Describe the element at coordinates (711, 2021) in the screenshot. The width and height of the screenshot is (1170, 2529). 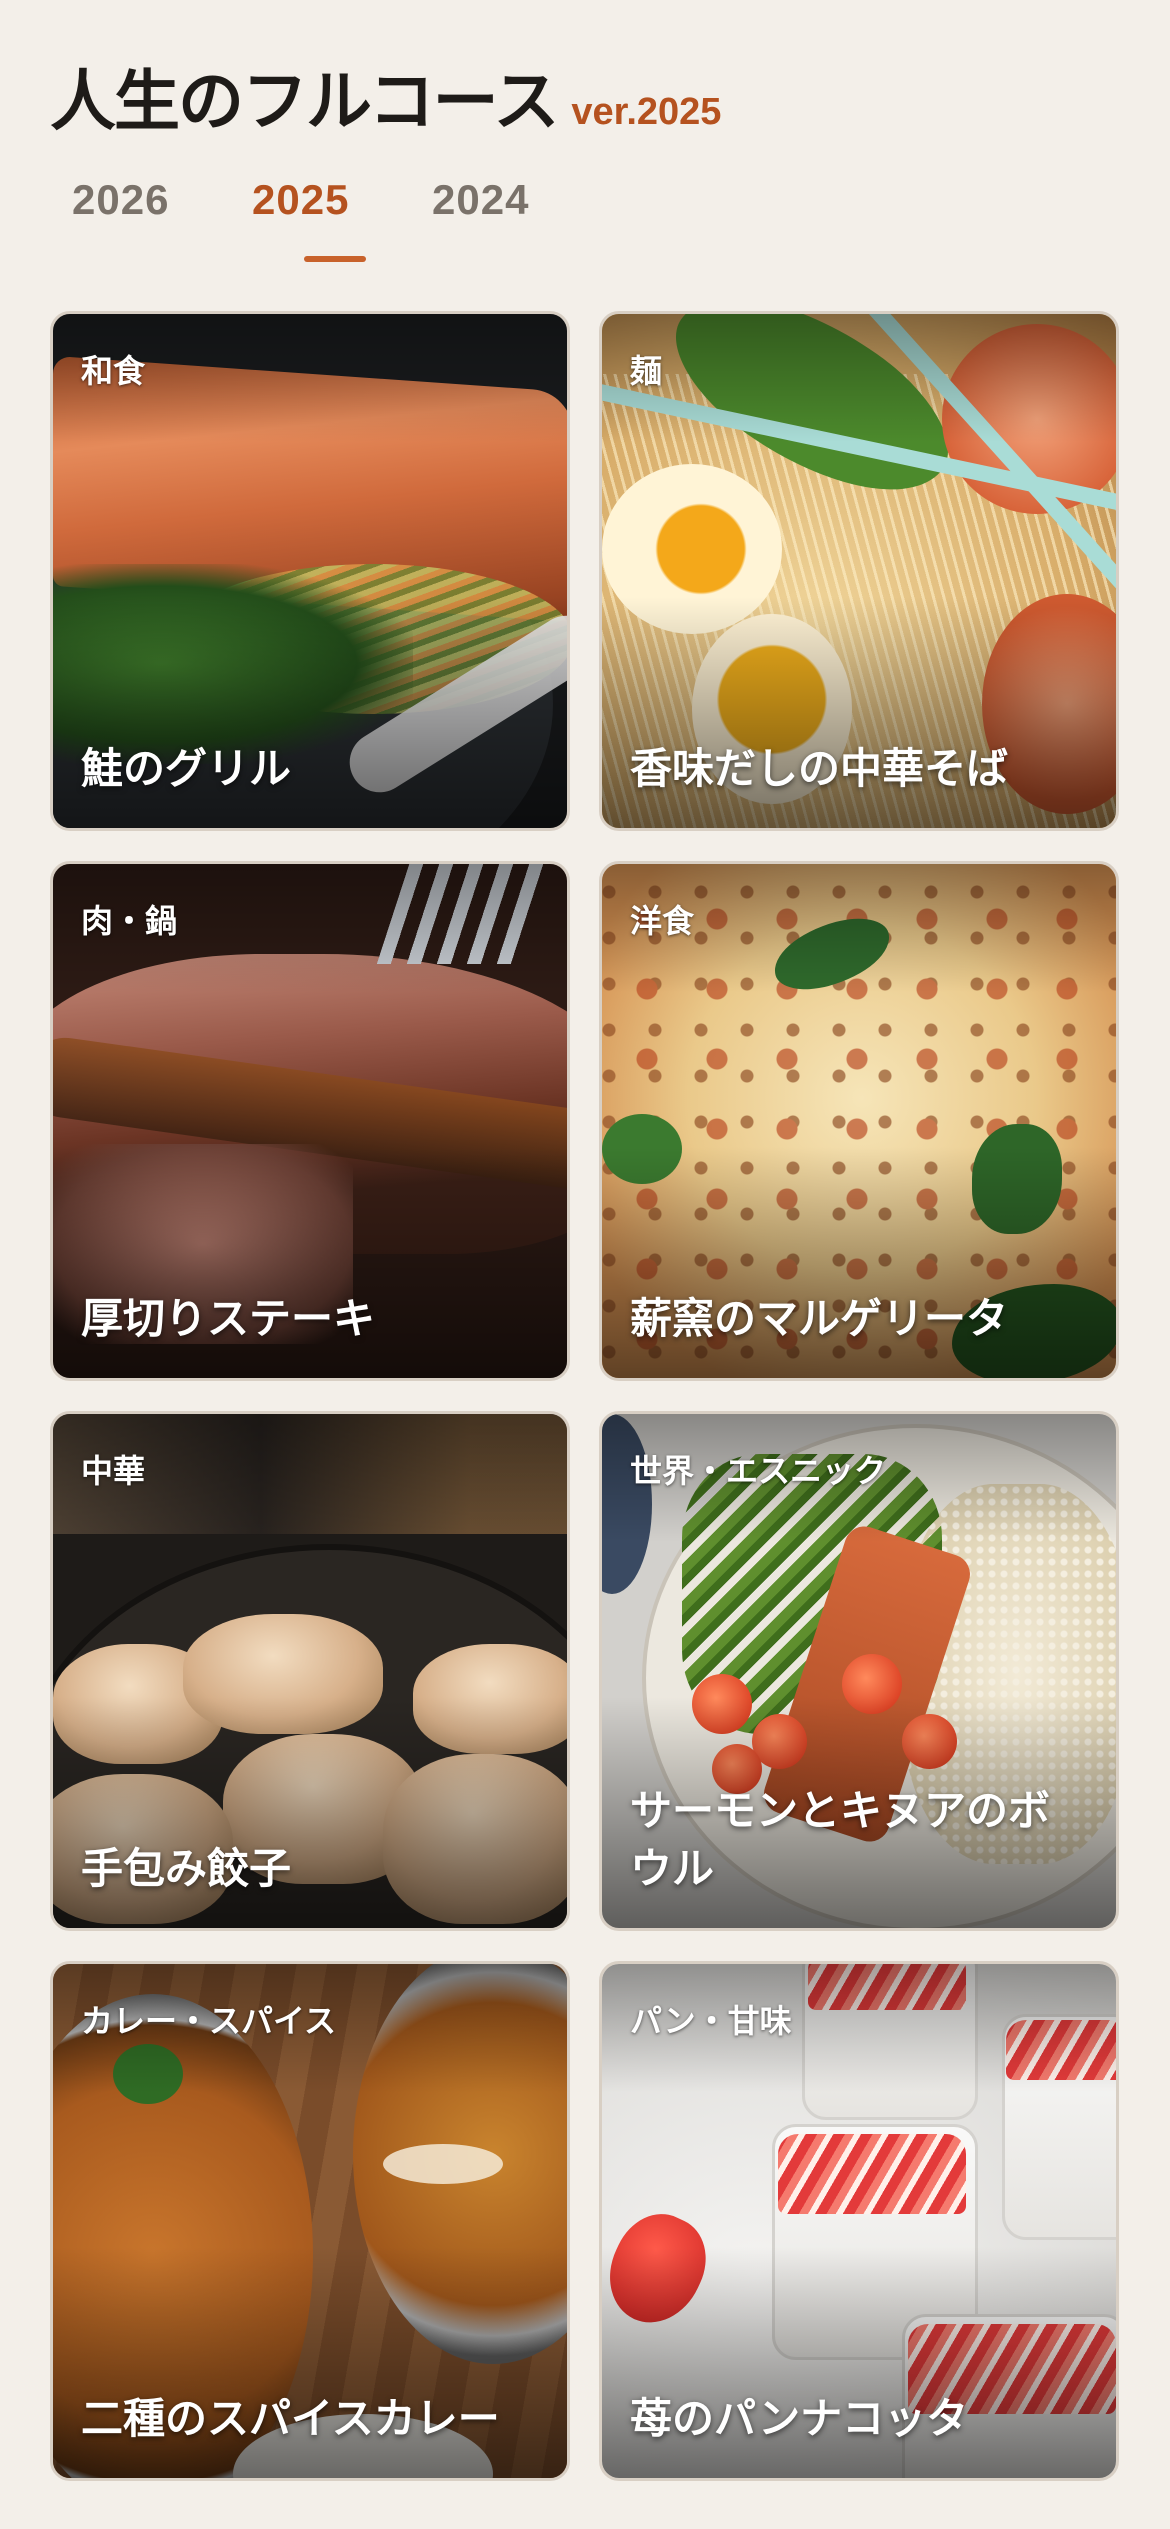
I see `card-category: パン・甘味` at that location.